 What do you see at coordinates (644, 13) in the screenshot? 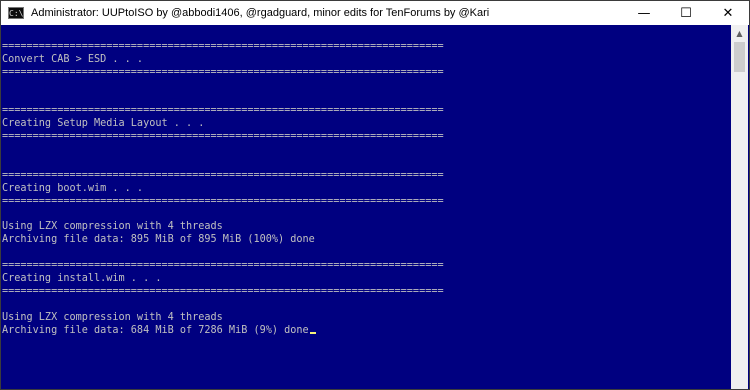
I see `minimize-button: —` at bounding box center [644, 13].